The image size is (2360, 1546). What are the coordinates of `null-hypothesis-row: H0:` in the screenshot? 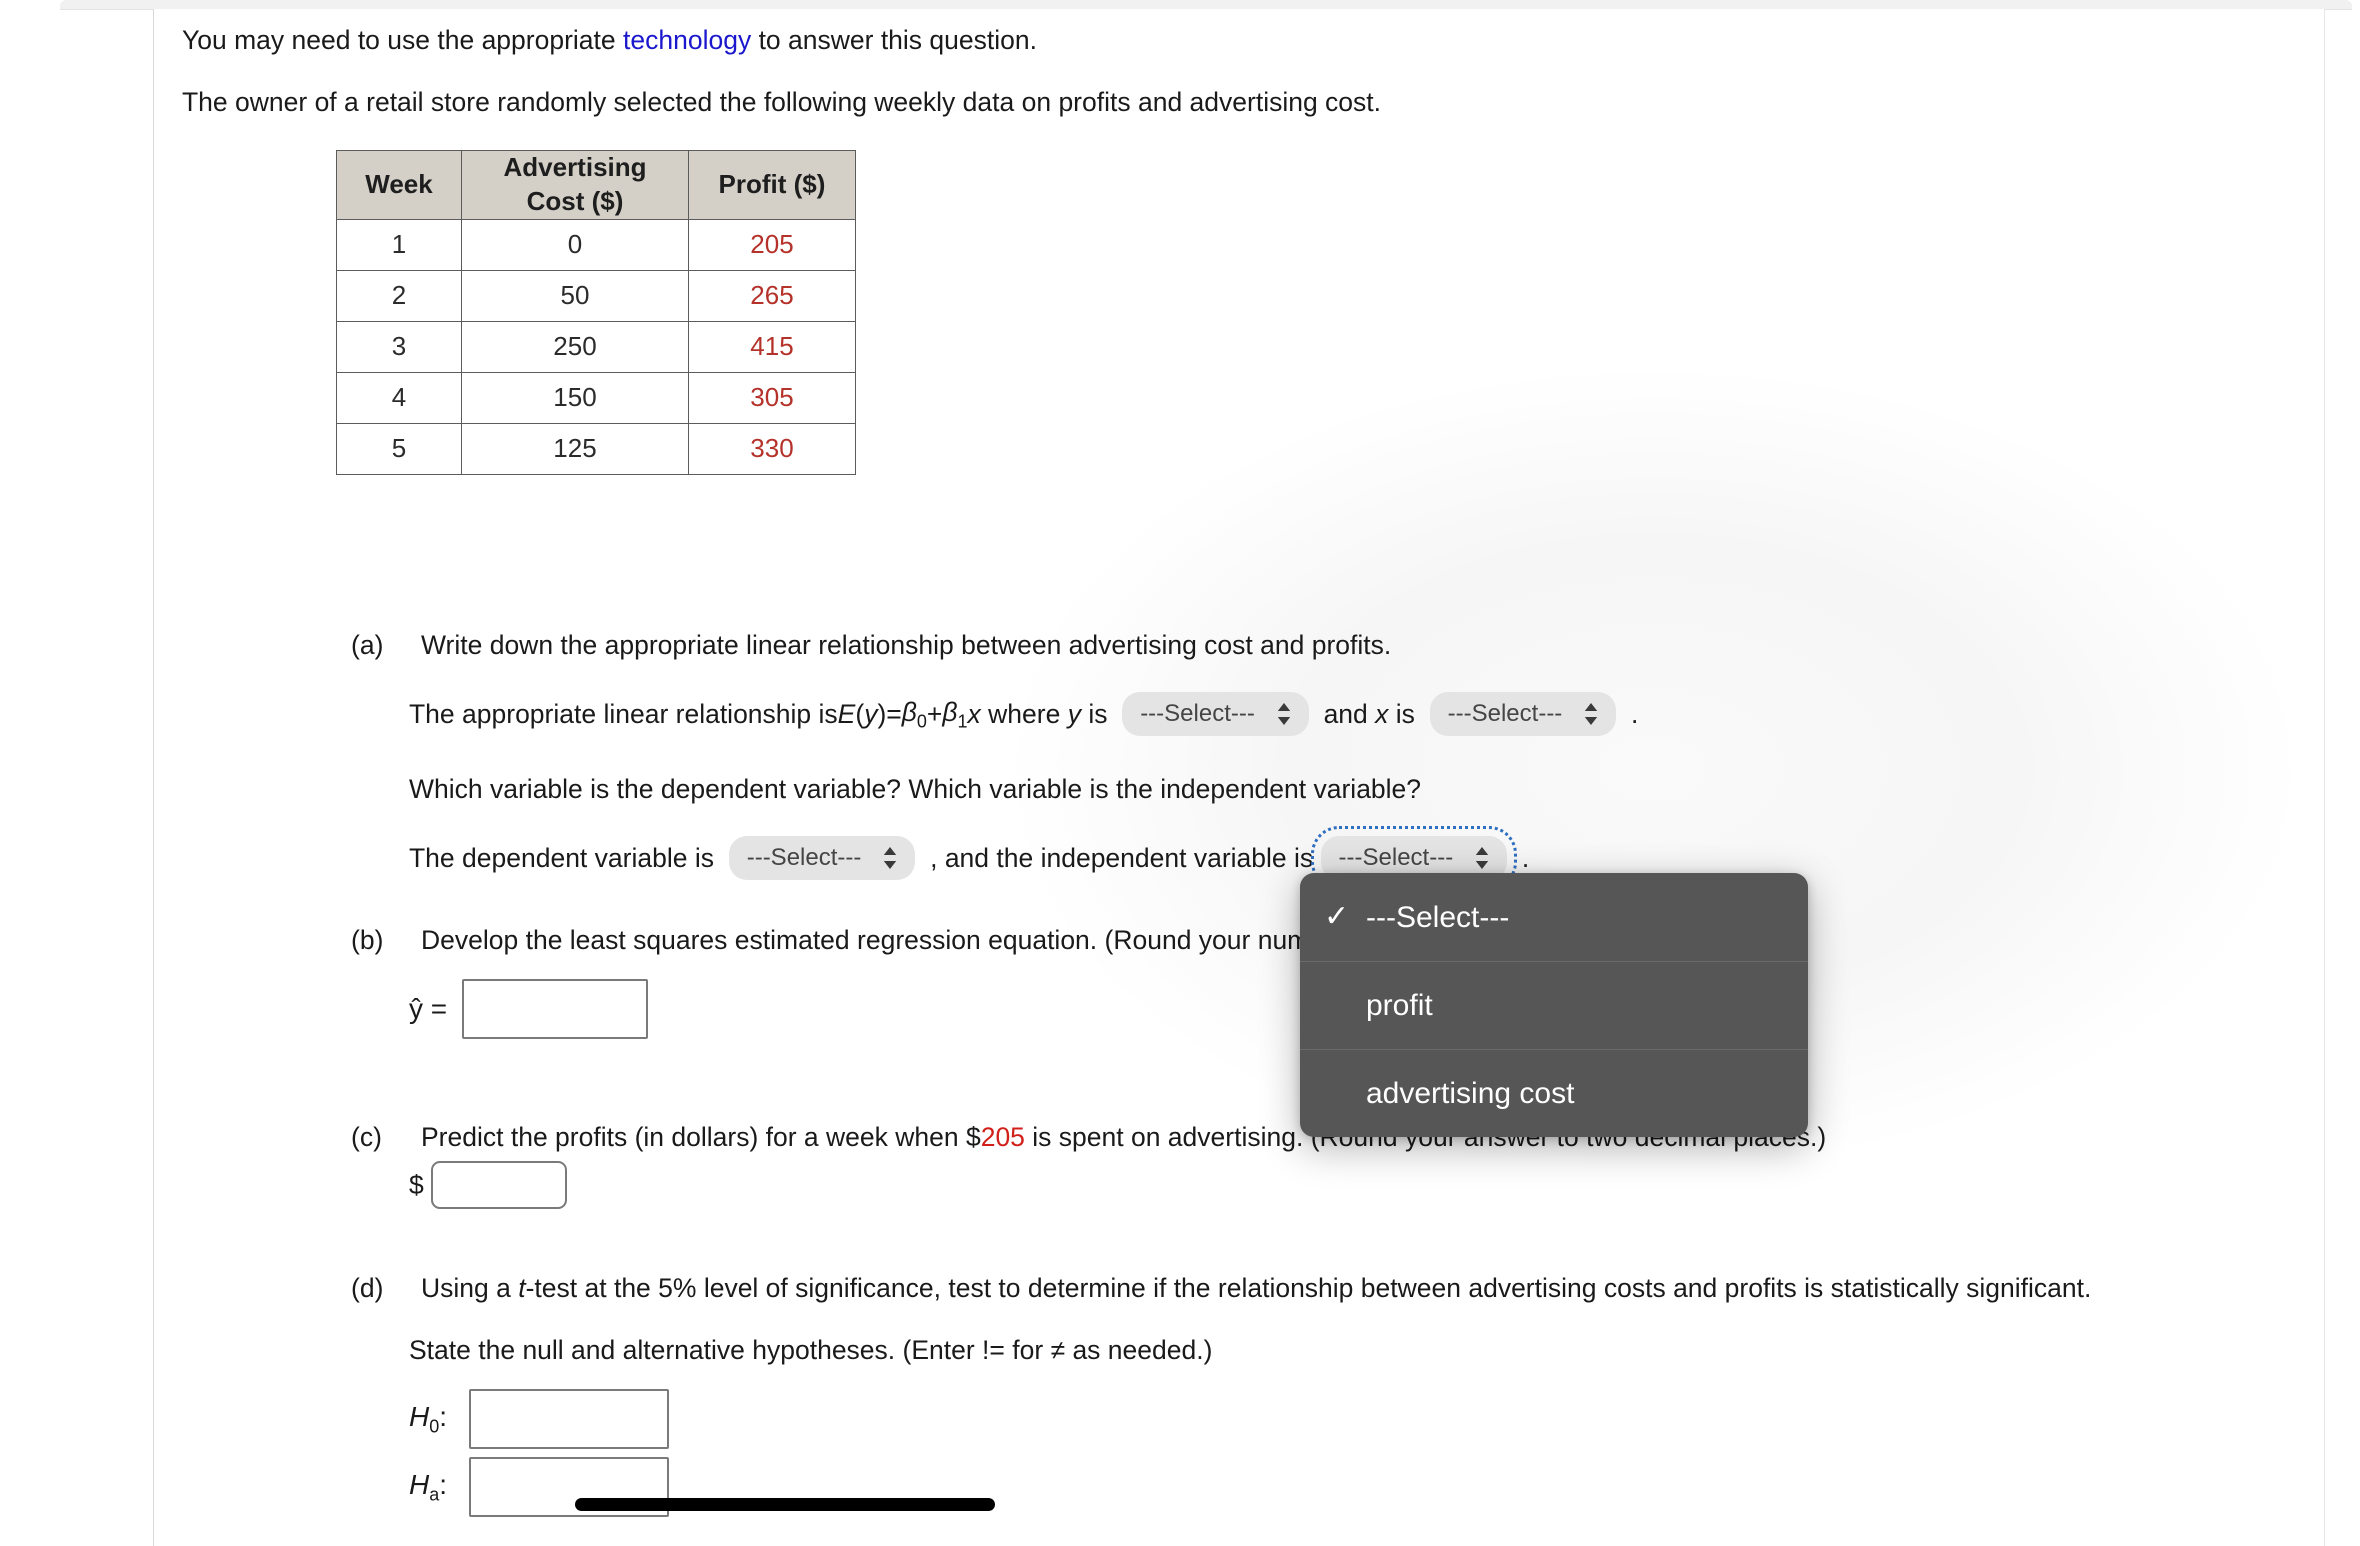 It's located at (539, 1419).